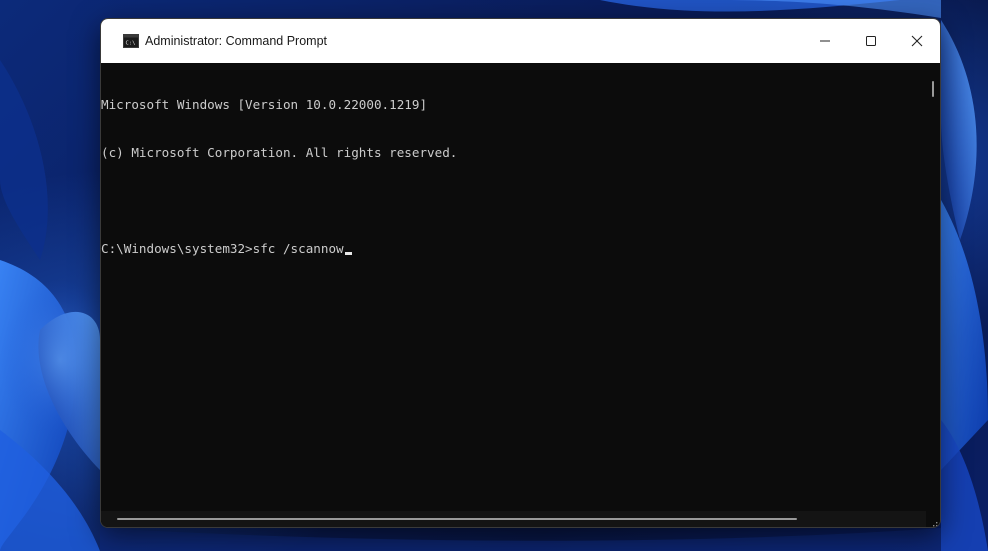 Image resolution: width=988 pixels, height=551 pixels. I want to click on cmd-icon: C:\, so click(131, 41).